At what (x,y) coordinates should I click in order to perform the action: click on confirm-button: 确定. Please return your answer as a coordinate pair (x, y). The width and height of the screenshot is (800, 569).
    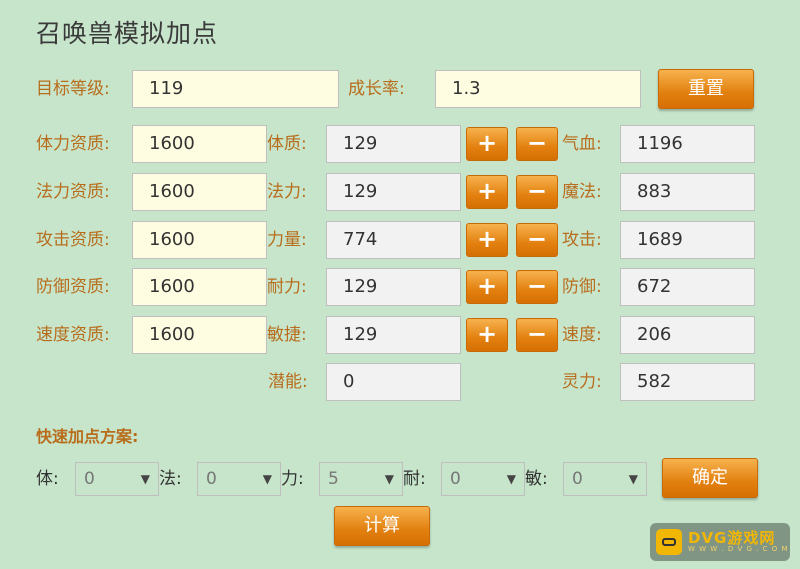
    Looking at the image, I should click on (710, 478).